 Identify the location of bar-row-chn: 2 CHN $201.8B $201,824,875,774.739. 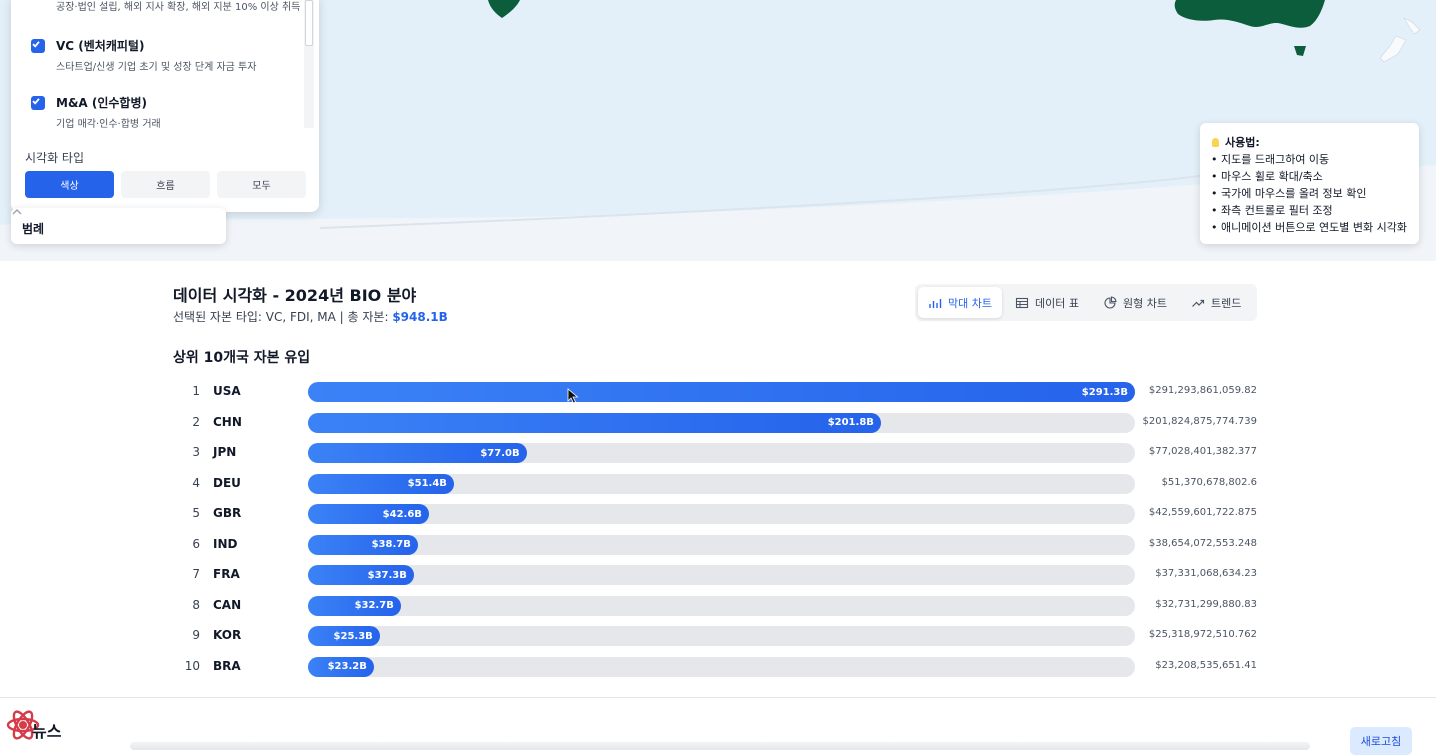
(718, 423).